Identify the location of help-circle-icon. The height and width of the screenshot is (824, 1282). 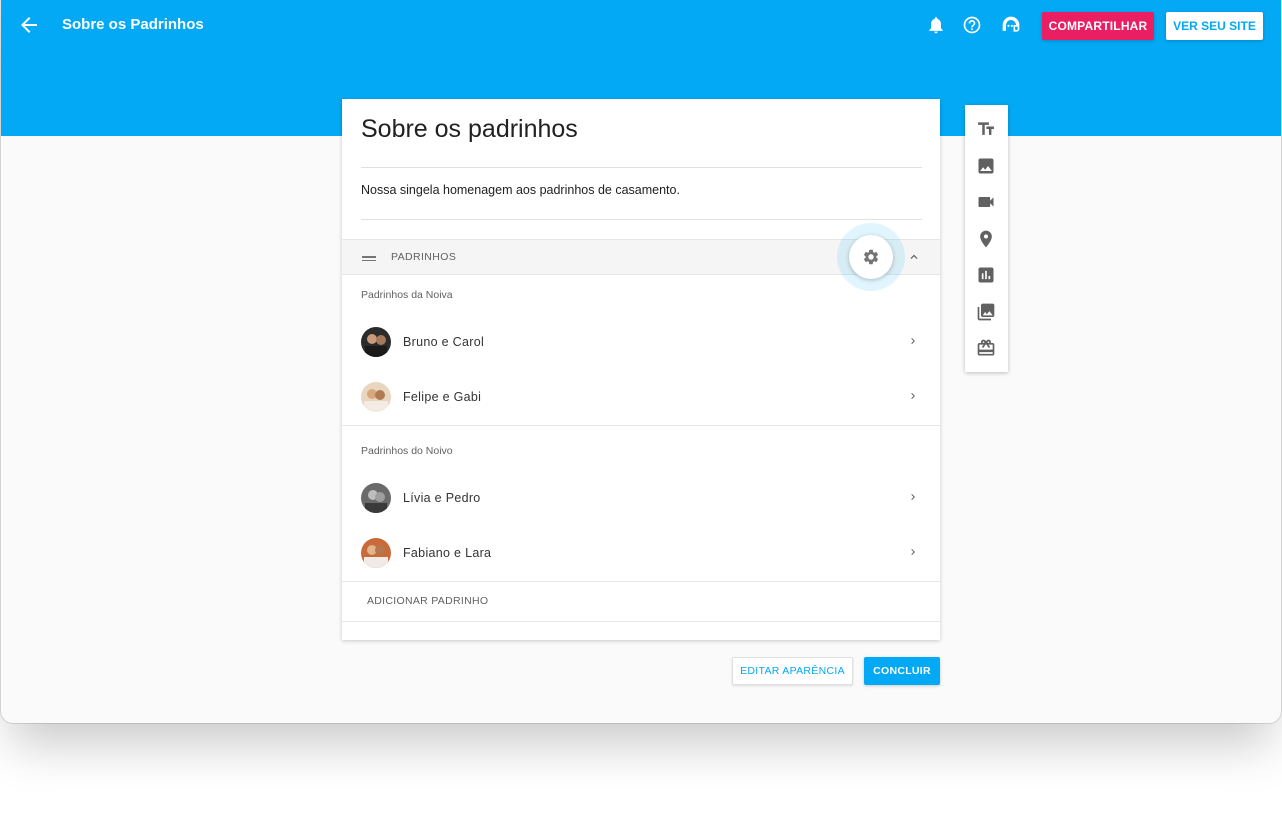
(972, 25).